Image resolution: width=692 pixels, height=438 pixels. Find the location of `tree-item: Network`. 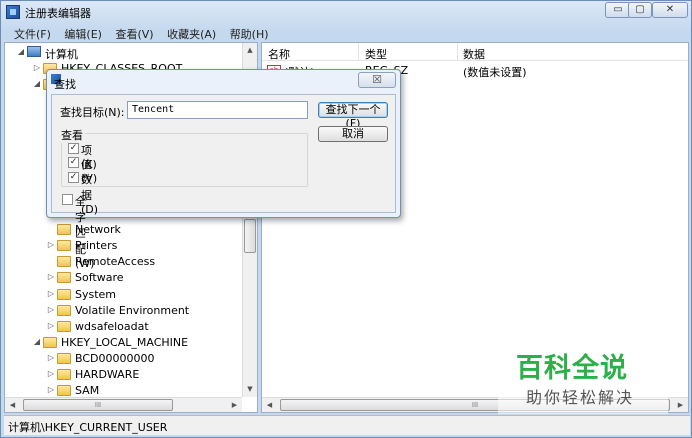

tree-item: Network is located at coordinates (124, 230).